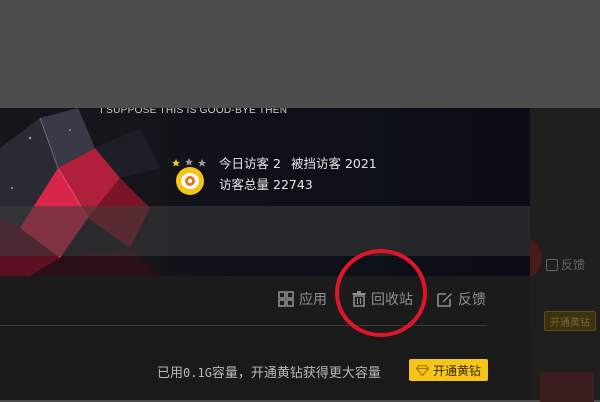  I want to click on storage-used-suffix: 容量，开通黄钻获得更大容量, so click(296, 373).